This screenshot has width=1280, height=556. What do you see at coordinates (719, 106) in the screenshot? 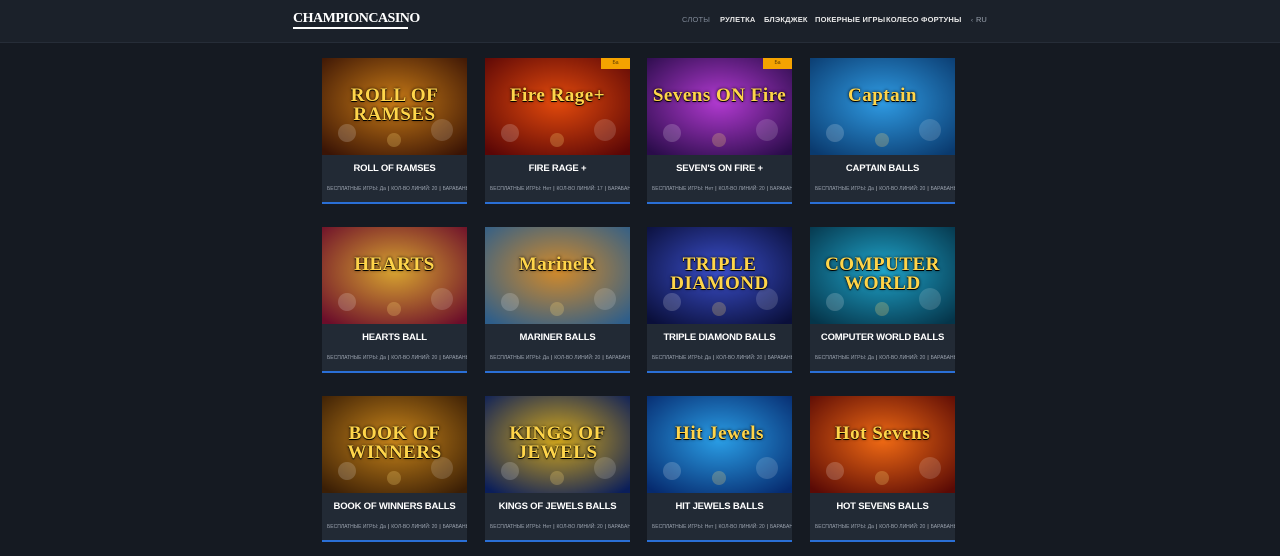
I see `game-thumbnail: Sevens ON Fire Ба` at bounding box center [719, 106].